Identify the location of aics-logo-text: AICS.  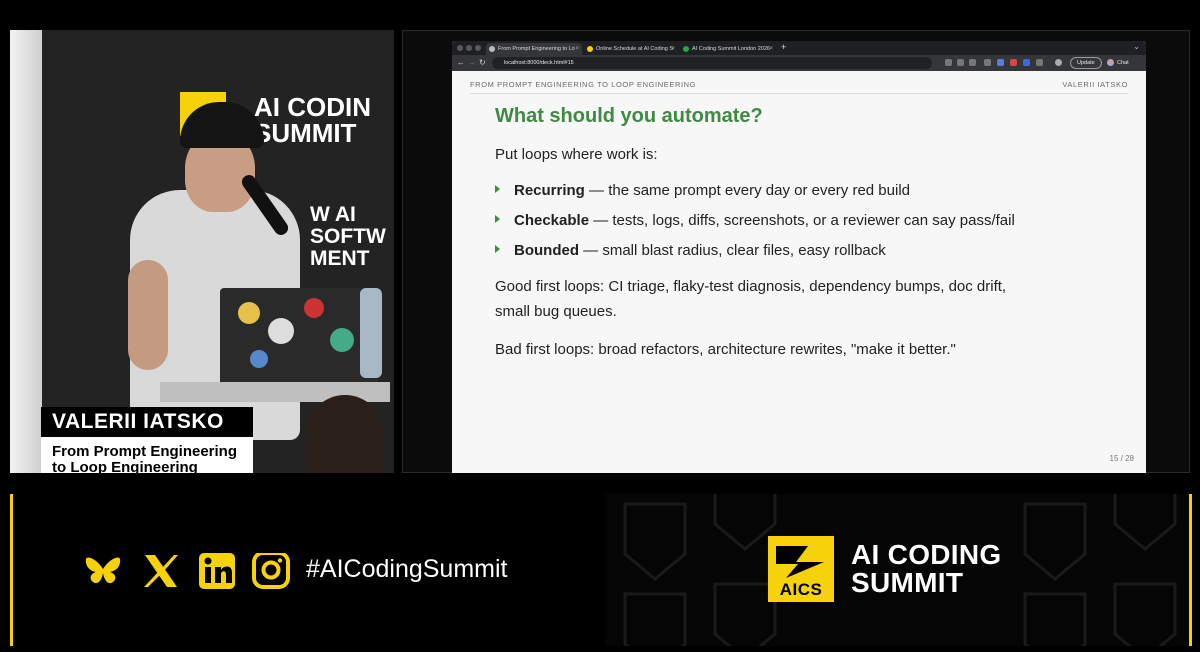
(801, 589).